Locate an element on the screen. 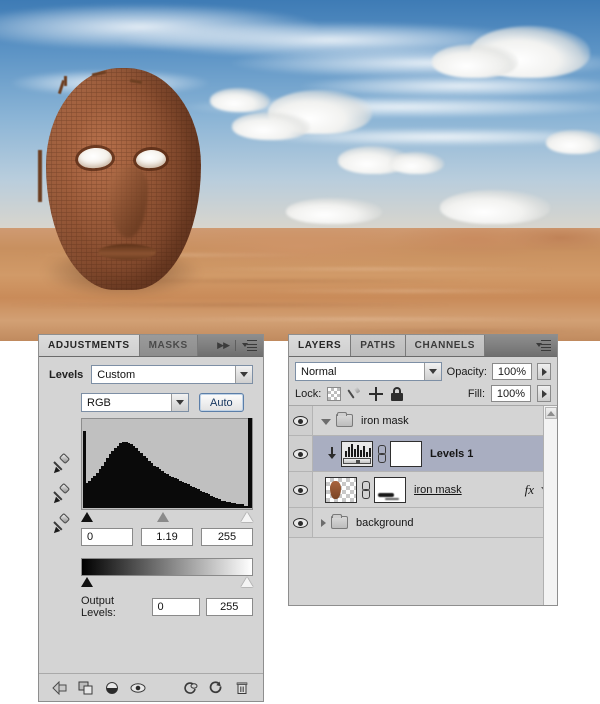 The height and width of the screenshot is (704, 600). layer-name: Levels 1 is located at coordinates (451, 454).